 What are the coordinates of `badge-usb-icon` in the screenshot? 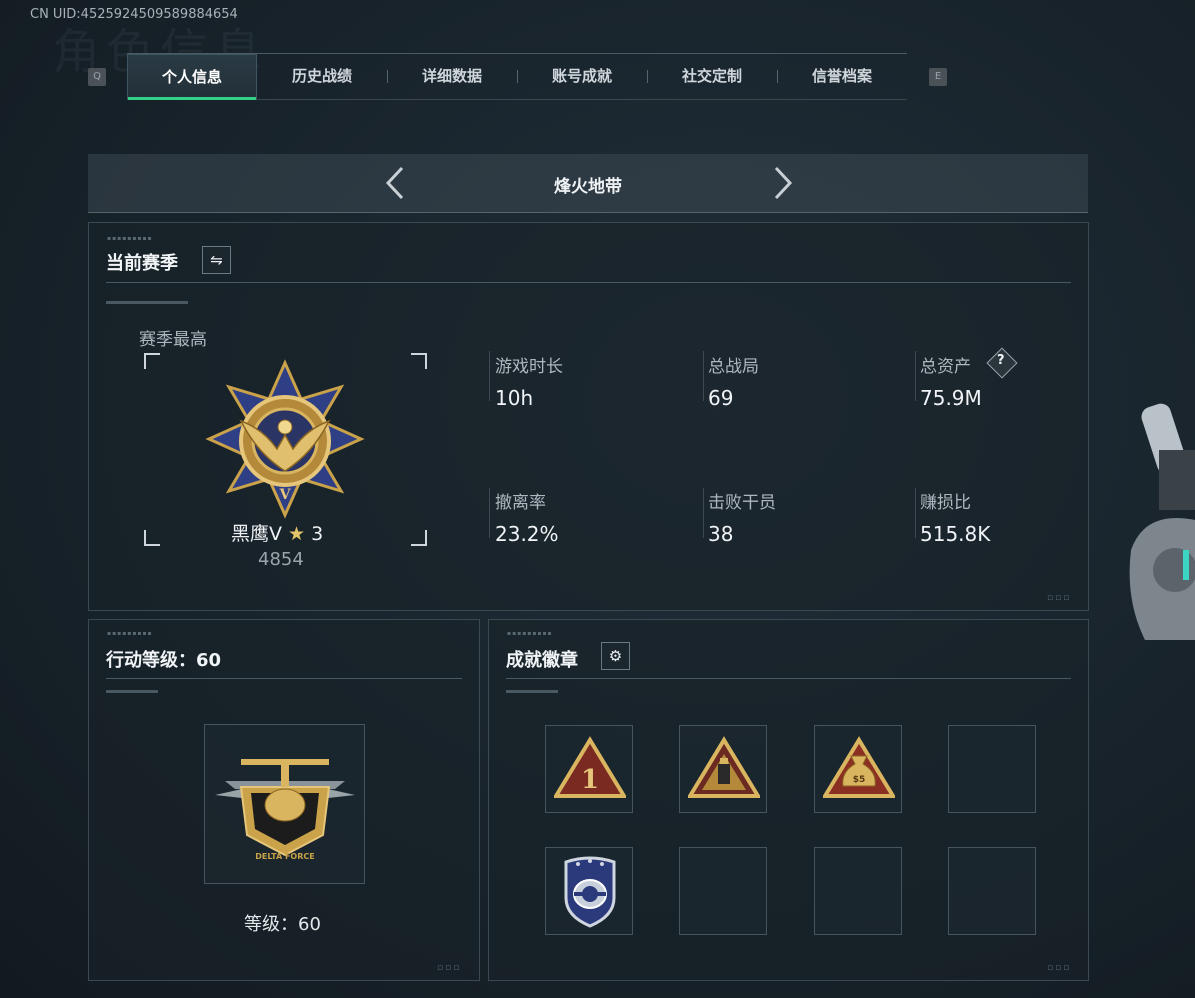 It's located at (724, 767).